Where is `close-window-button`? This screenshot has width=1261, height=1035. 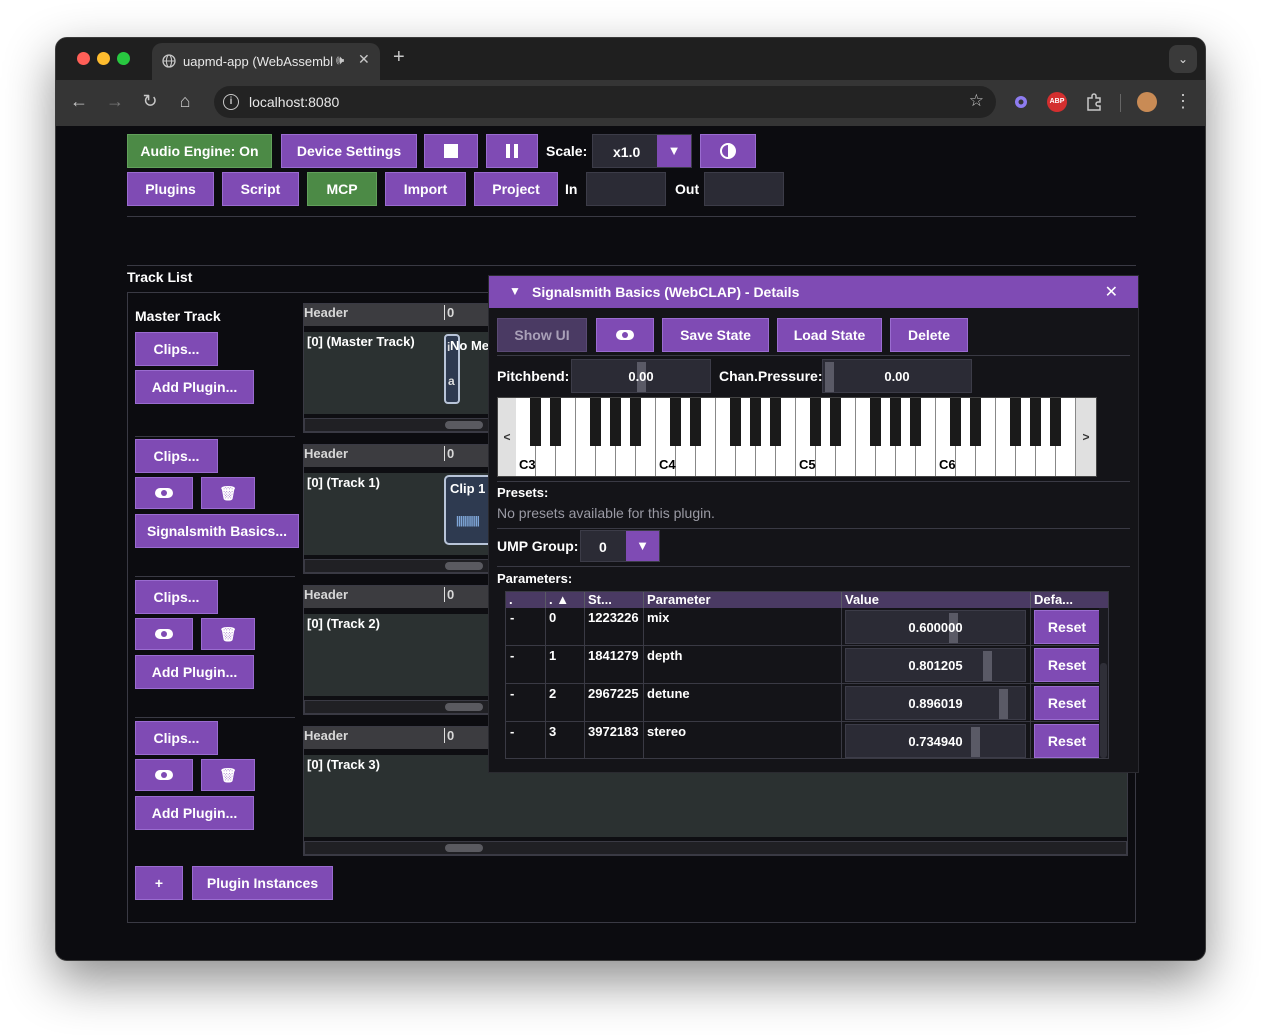
close-window-button is located at coordinates (83, 58).